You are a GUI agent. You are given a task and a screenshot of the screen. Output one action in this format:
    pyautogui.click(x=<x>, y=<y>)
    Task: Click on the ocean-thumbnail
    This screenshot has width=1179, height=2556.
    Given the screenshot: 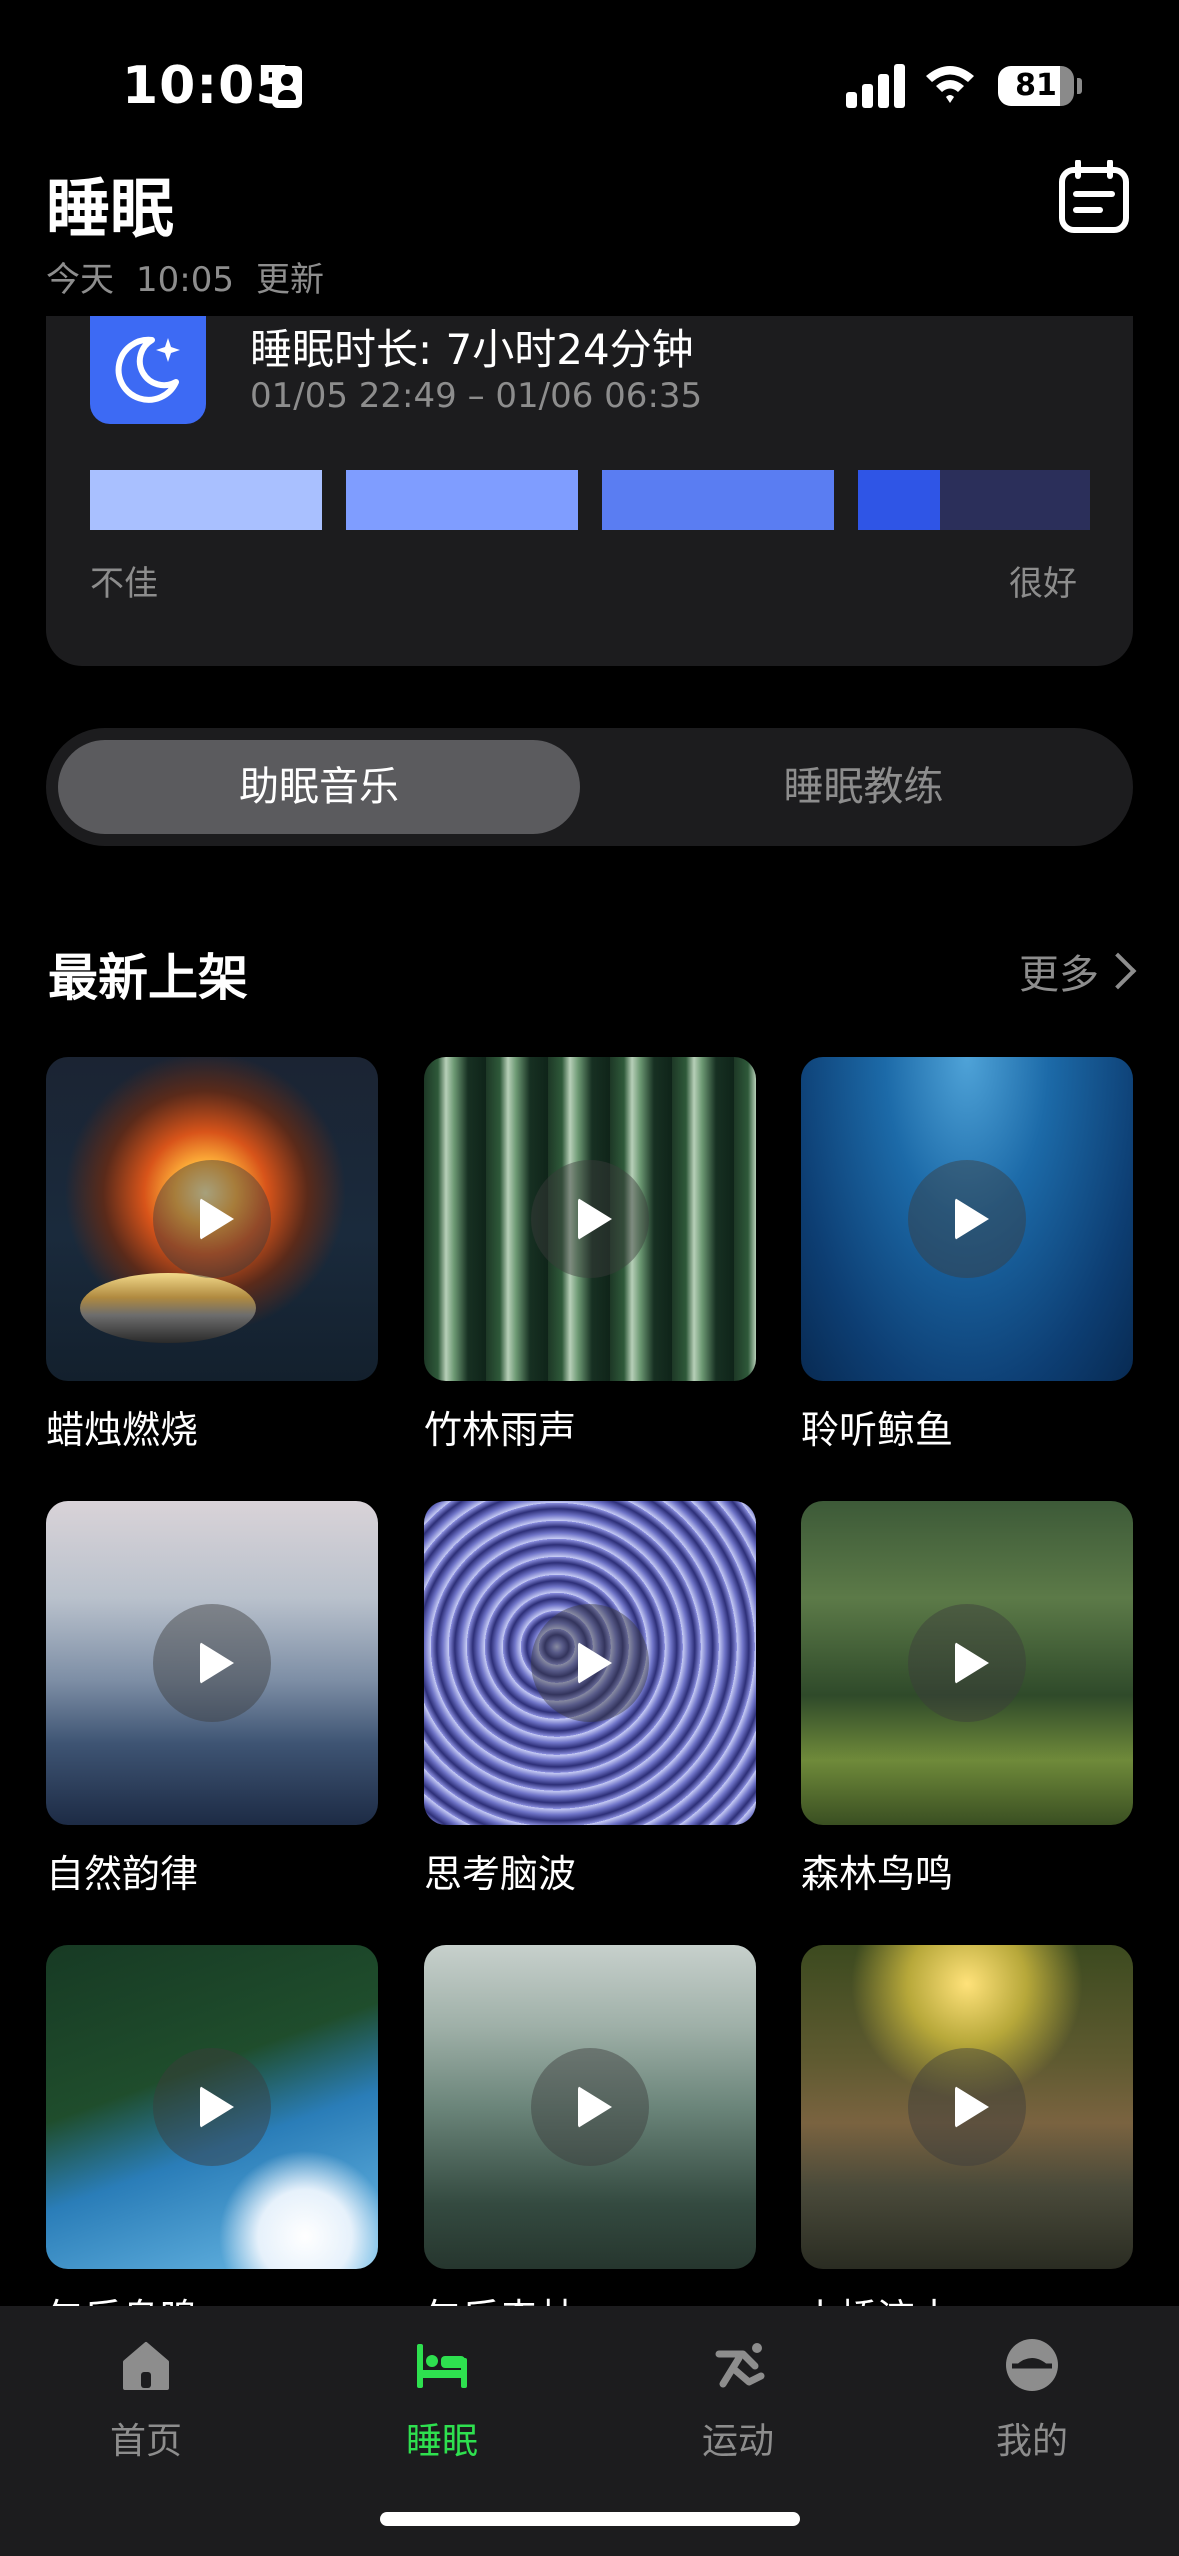 What is the action you would take?
    pyautogui.click(x=967, y=1219)
    